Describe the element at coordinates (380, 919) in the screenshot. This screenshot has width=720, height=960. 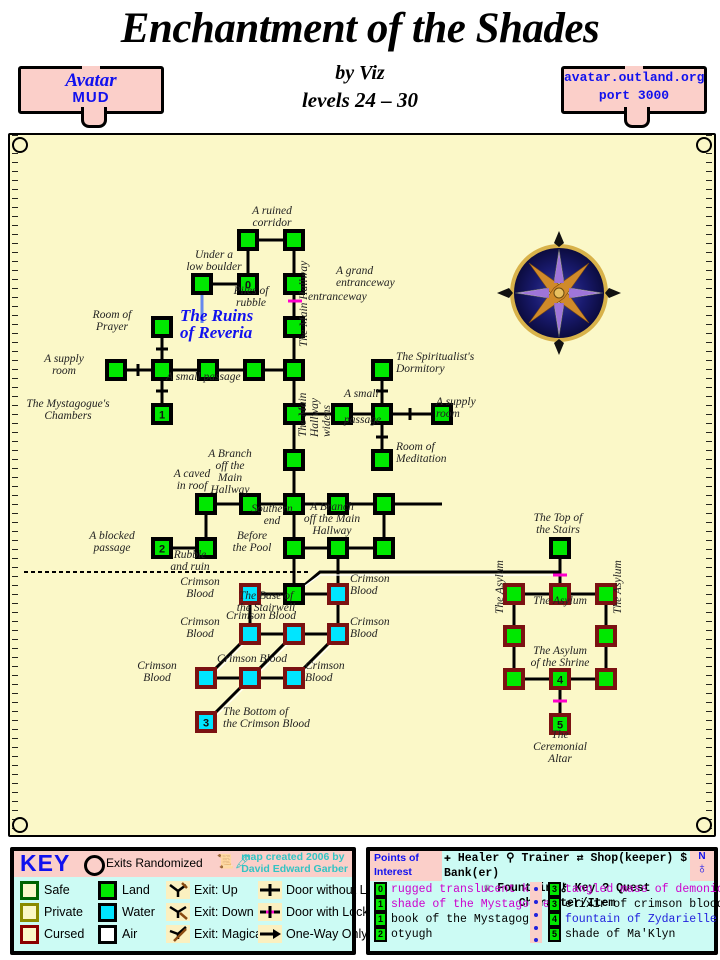
I see `poi-number-badge: 1` at that location.